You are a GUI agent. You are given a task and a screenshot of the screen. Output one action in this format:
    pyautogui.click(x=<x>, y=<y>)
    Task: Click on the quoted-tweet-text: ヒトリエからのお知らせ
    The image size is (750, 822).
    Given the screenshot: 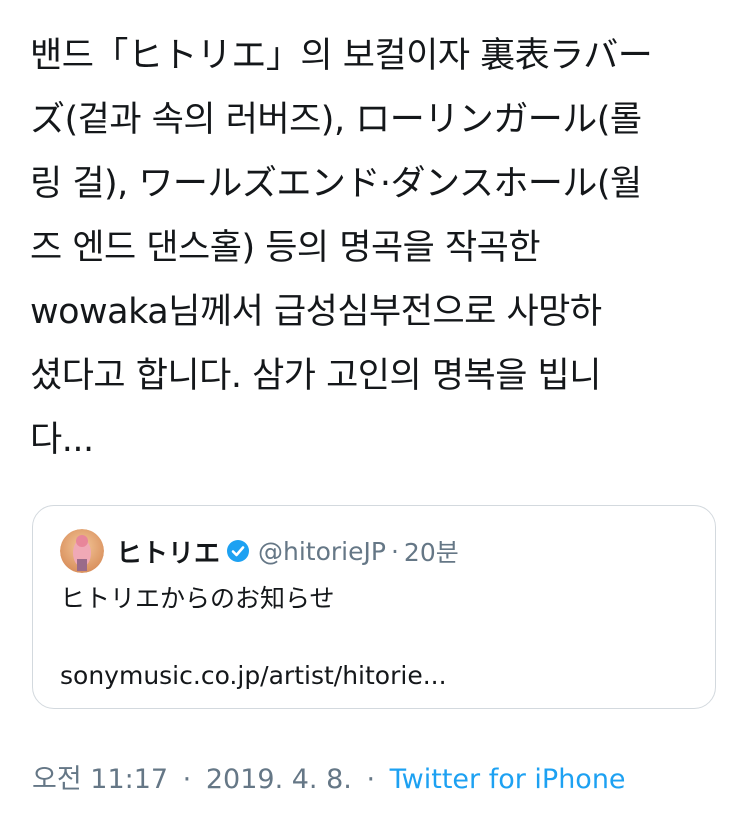 What is the action you would take?
    pyautogui.click(x=197, y=598)
    